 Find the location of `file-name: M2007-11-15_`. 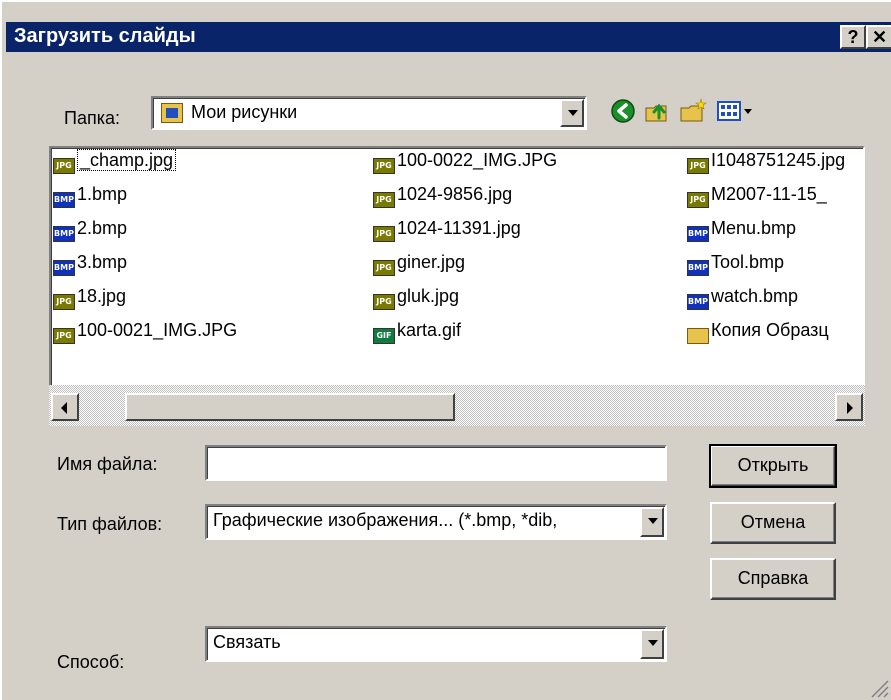

file-name: M2007-11-15_ is located at coordinates (769, 194).